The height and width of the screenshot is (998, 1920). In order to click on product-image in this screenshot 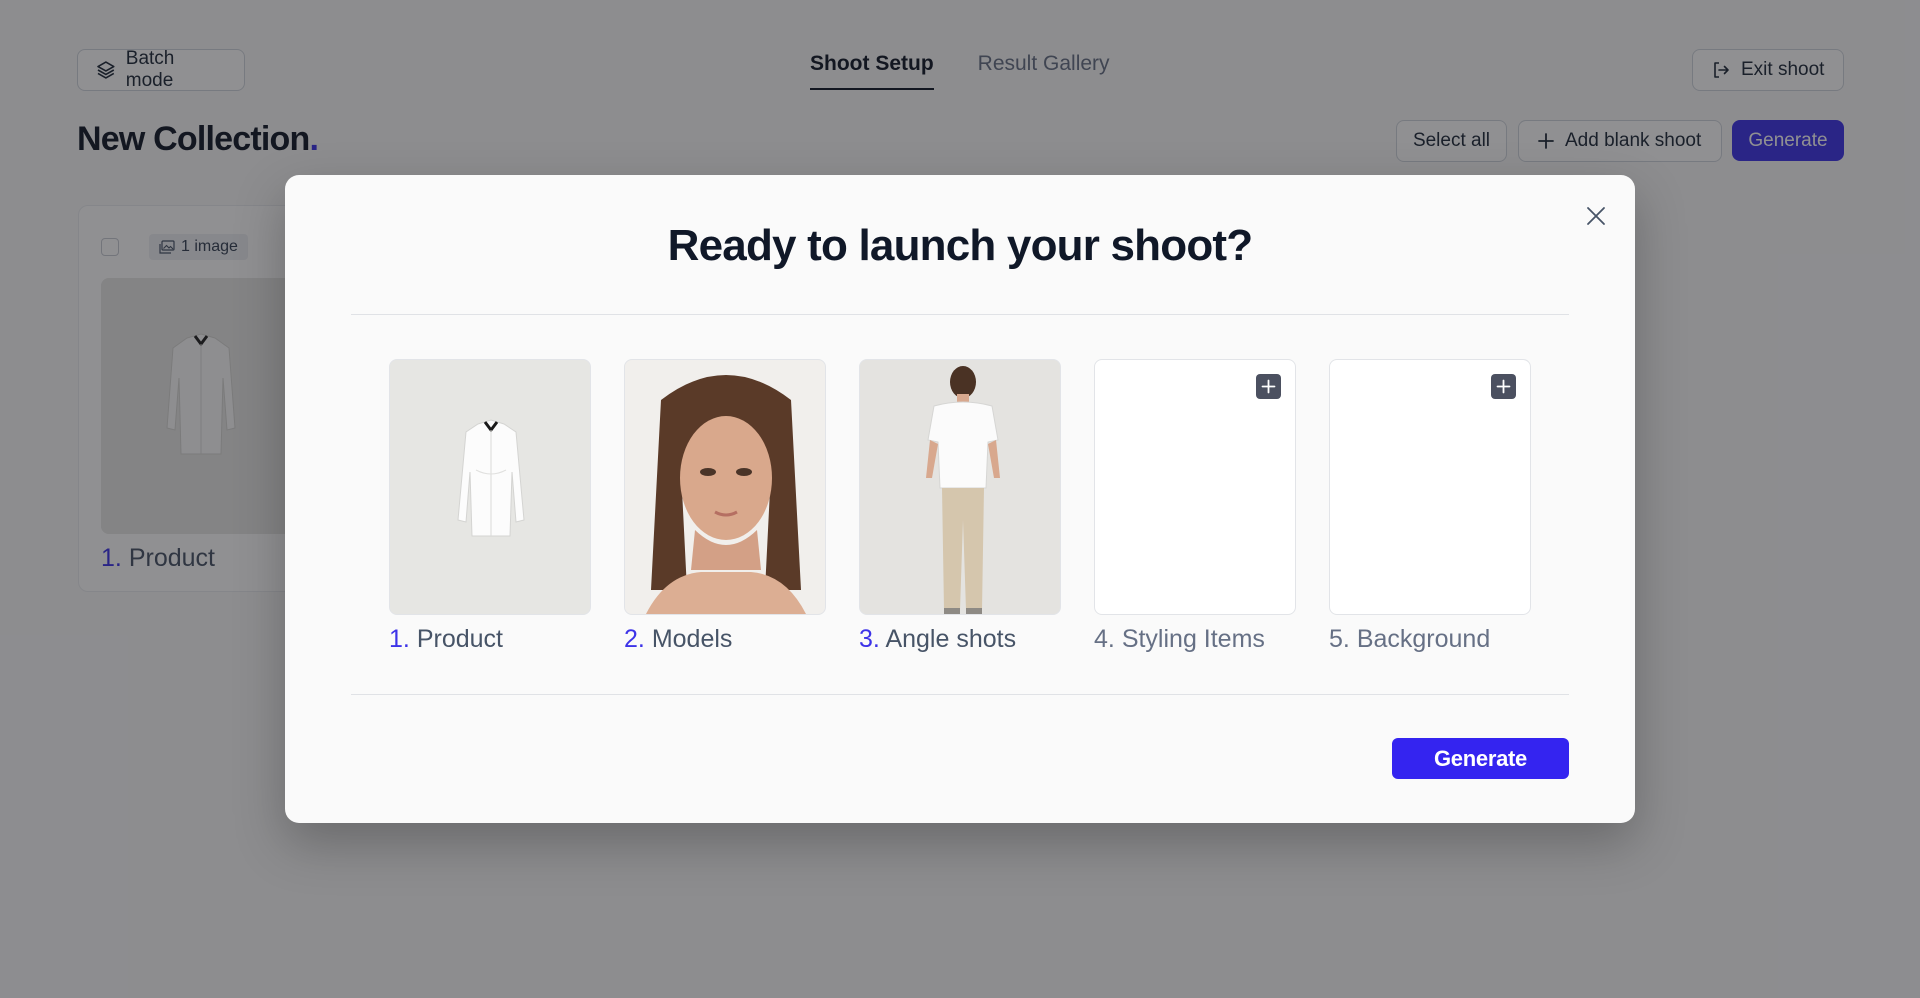, I will do `click(490, 487)`.